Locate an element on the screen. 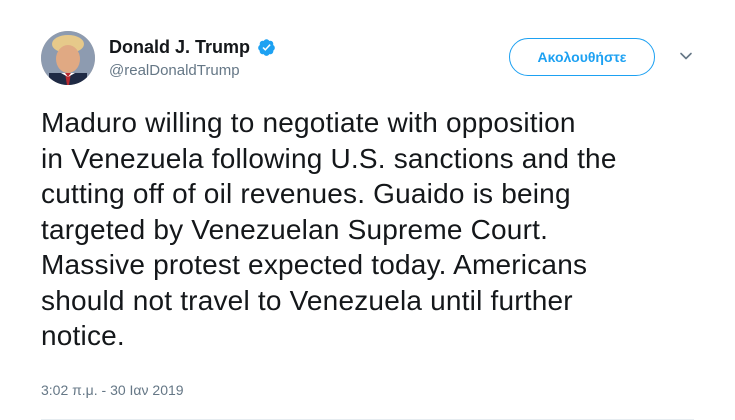 The image size is (735, 420). display-name-row: Donald J. Trump is located at coordinates (192, 47).